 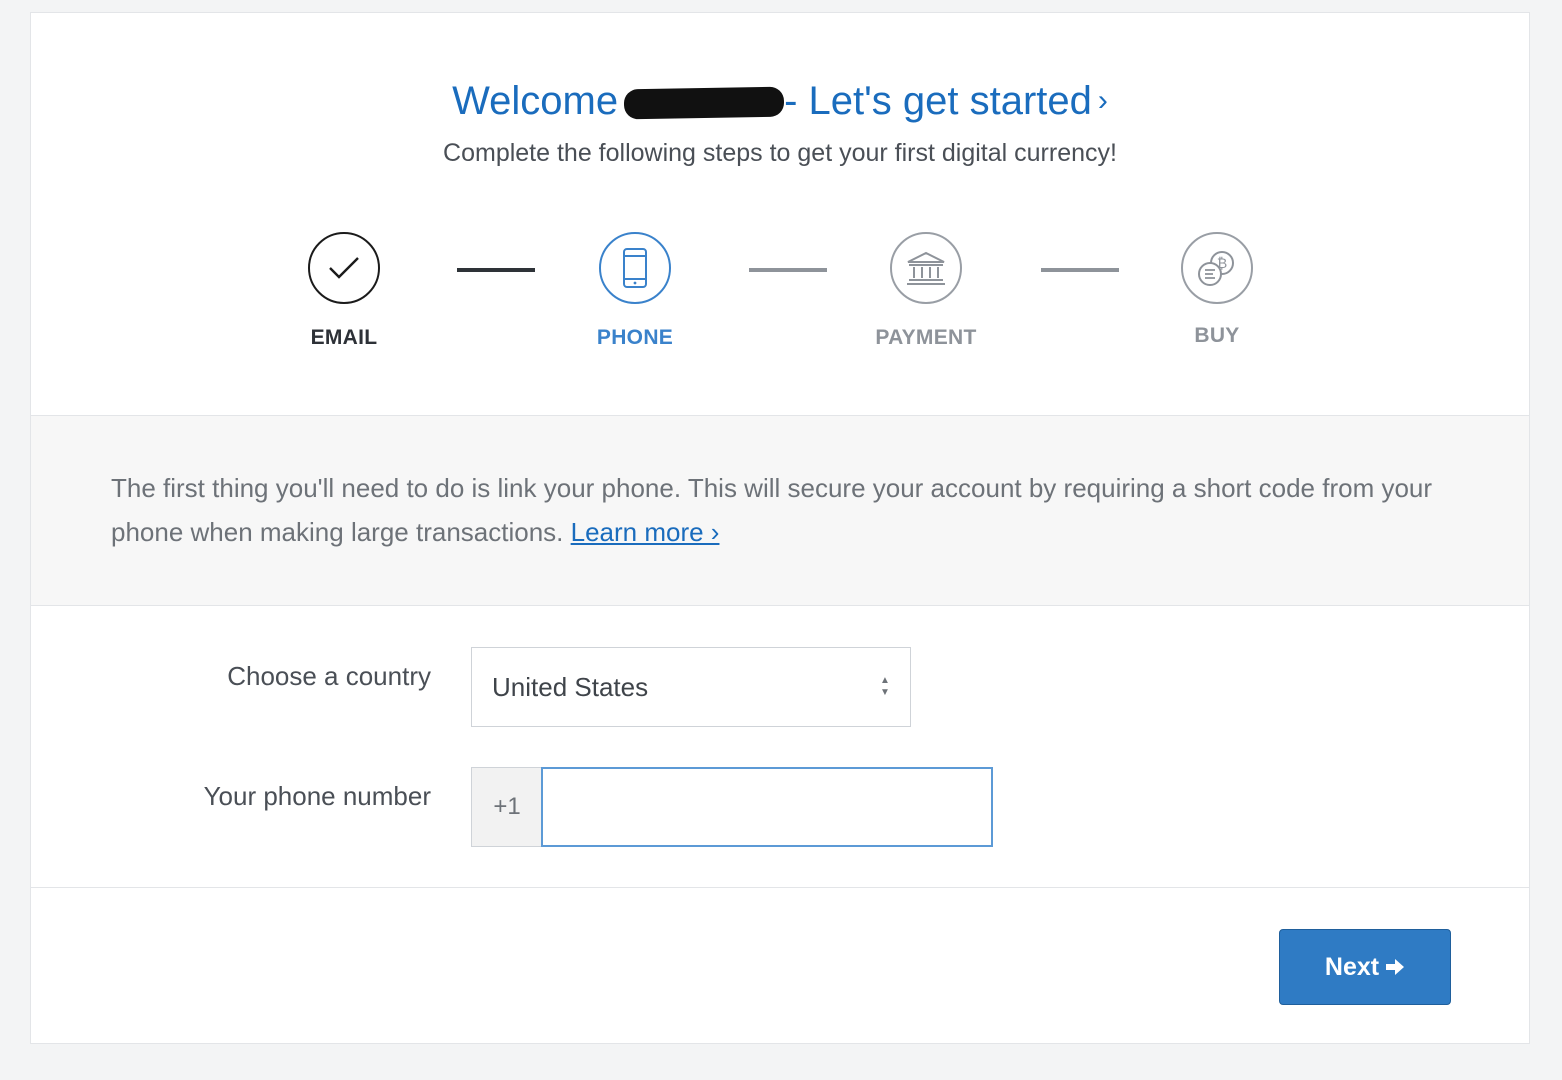 I want to click on form-footer: Next, so click(x=780, y=965).